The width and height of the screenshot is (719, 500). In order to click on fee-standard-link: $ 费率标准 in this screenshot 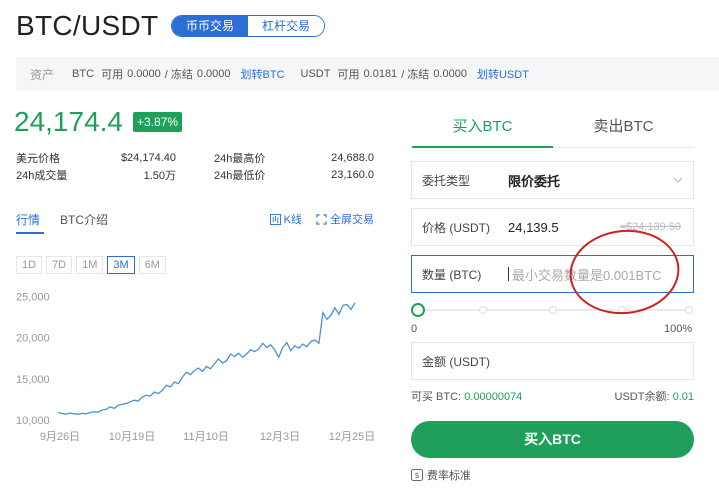, I will do `click(441, 475)`.